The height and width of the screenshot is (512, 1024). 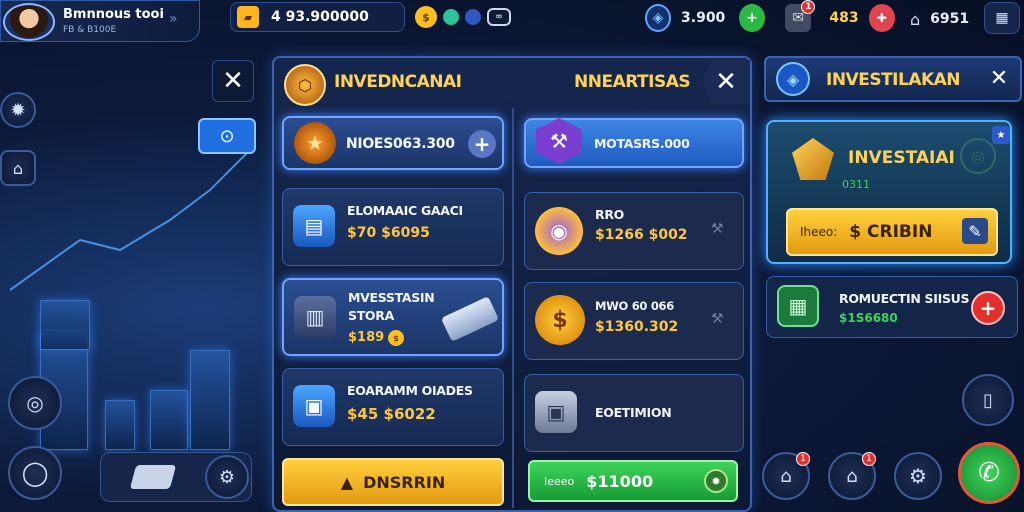 What do you see at coordinates (658, 18) in the screenshot?
I see `shield-gem-icon: ◈` at bounding box center [658, 18].